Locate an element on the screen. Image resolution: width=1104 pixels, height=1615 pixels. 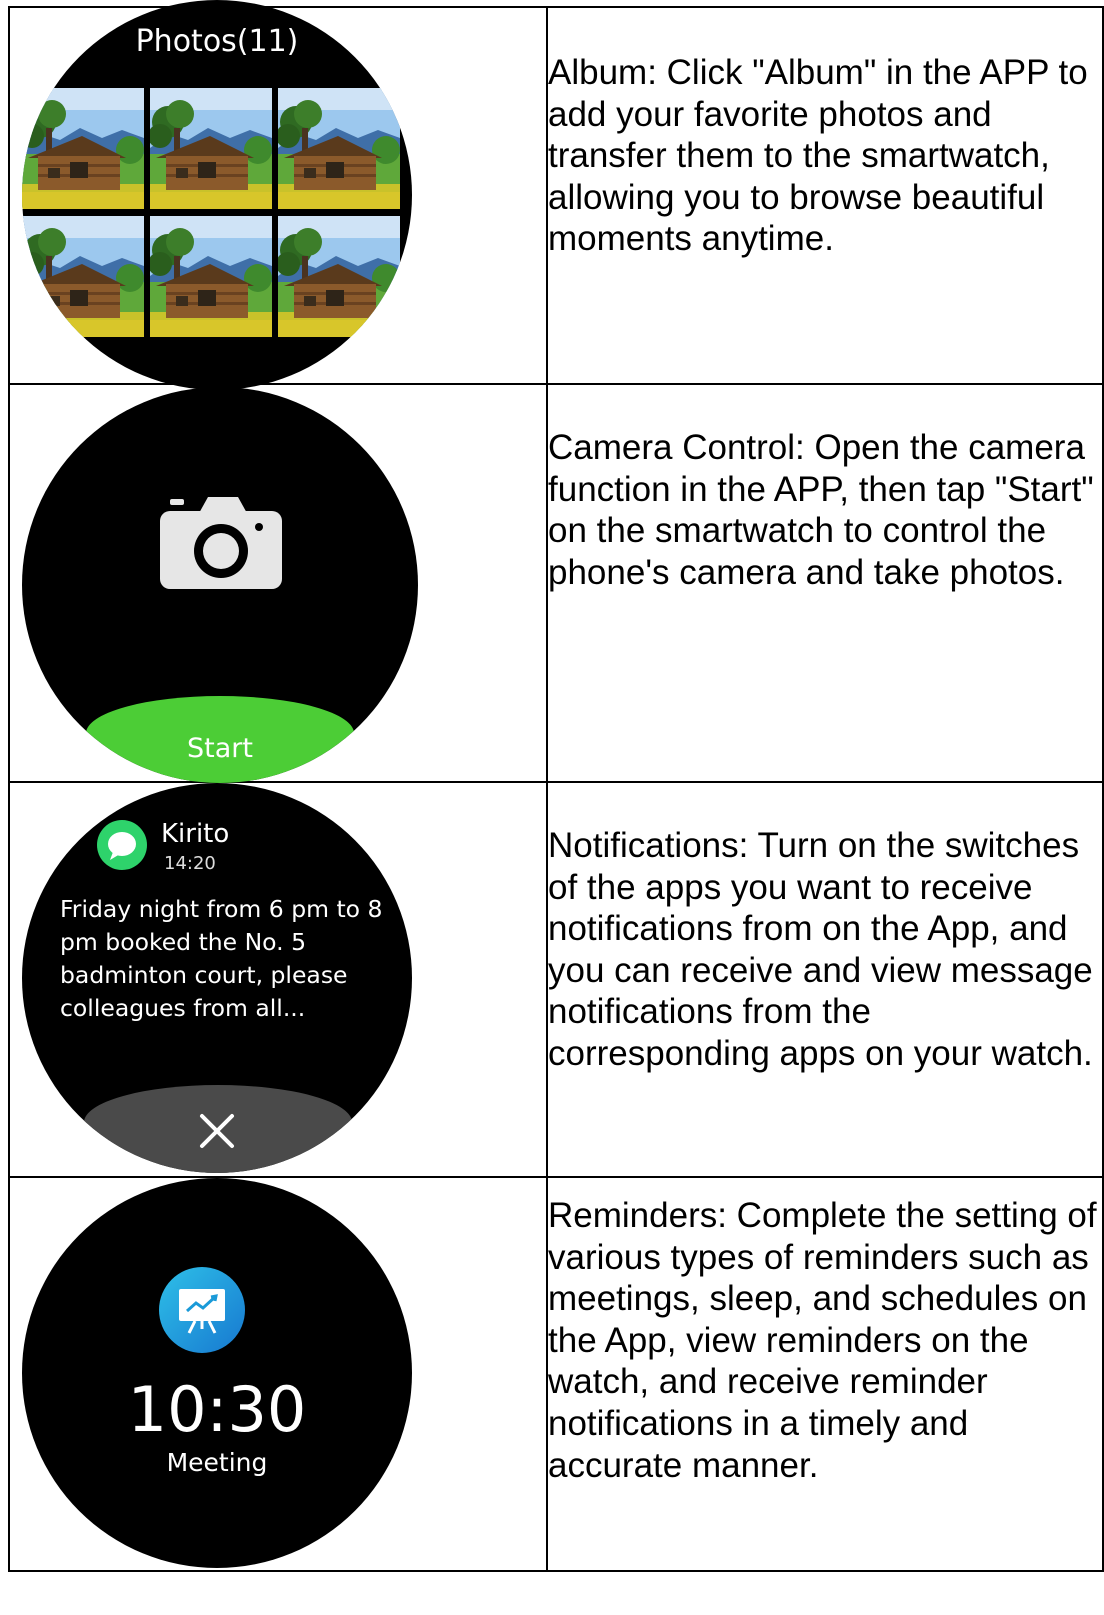
start-button-label: Start is located at coordinates (220, 748).